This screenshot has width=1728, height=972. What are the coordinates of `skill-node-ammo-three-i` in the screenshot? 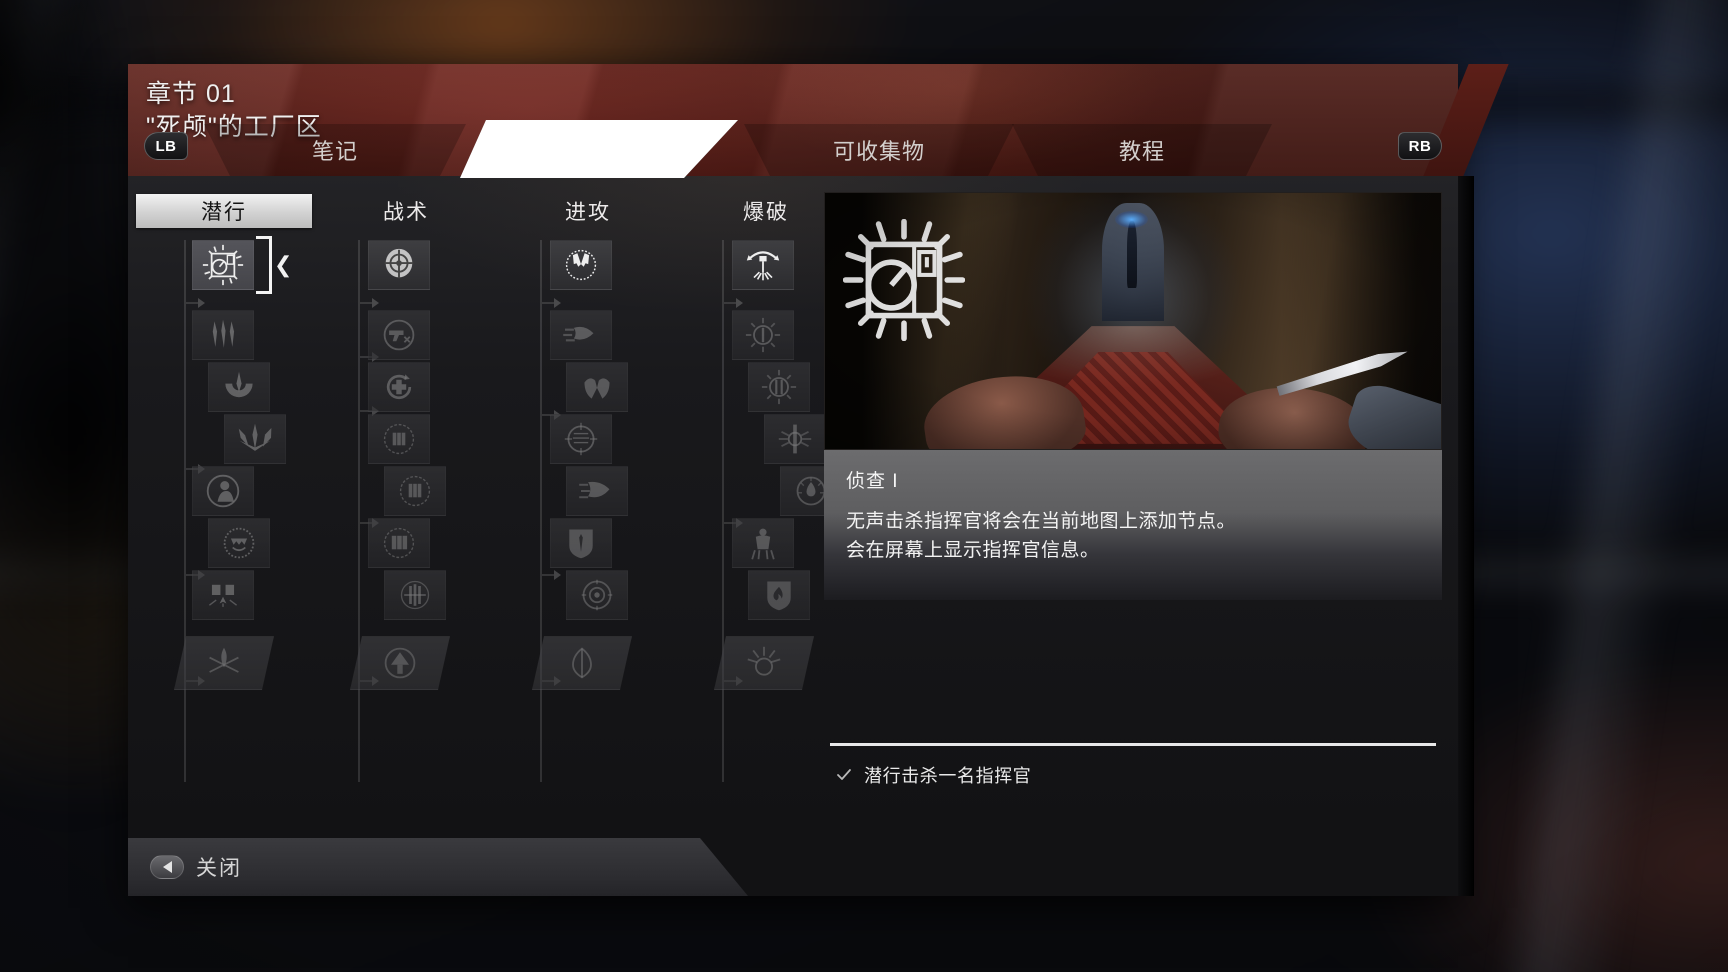 It's located at (399, 439).